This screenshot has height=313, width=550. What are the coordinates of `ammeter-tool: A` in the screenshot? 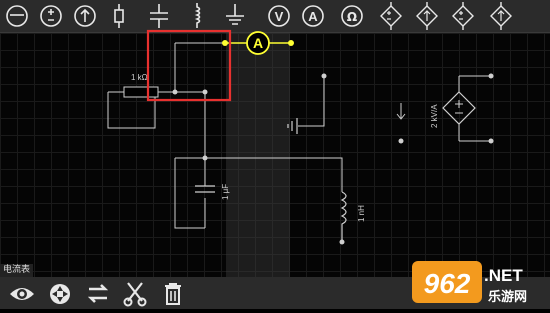 It's located at (313, 16).